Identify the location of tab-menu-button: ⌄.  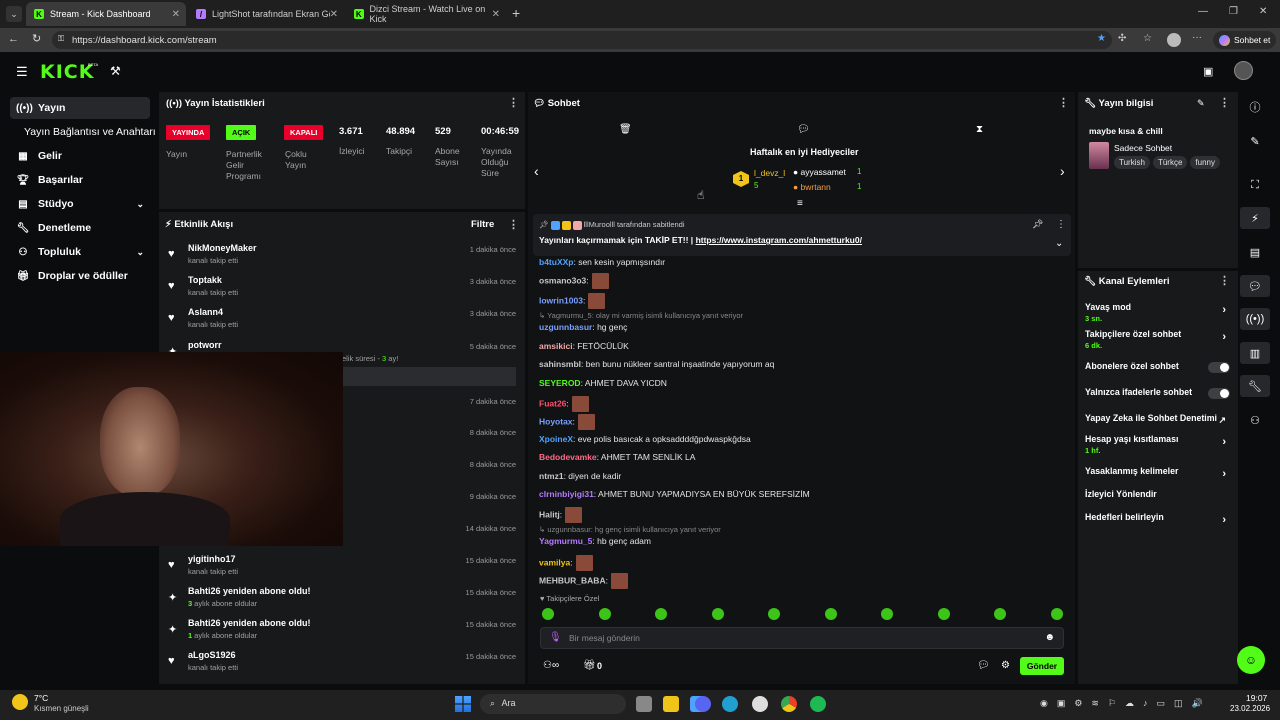
(14, 14).